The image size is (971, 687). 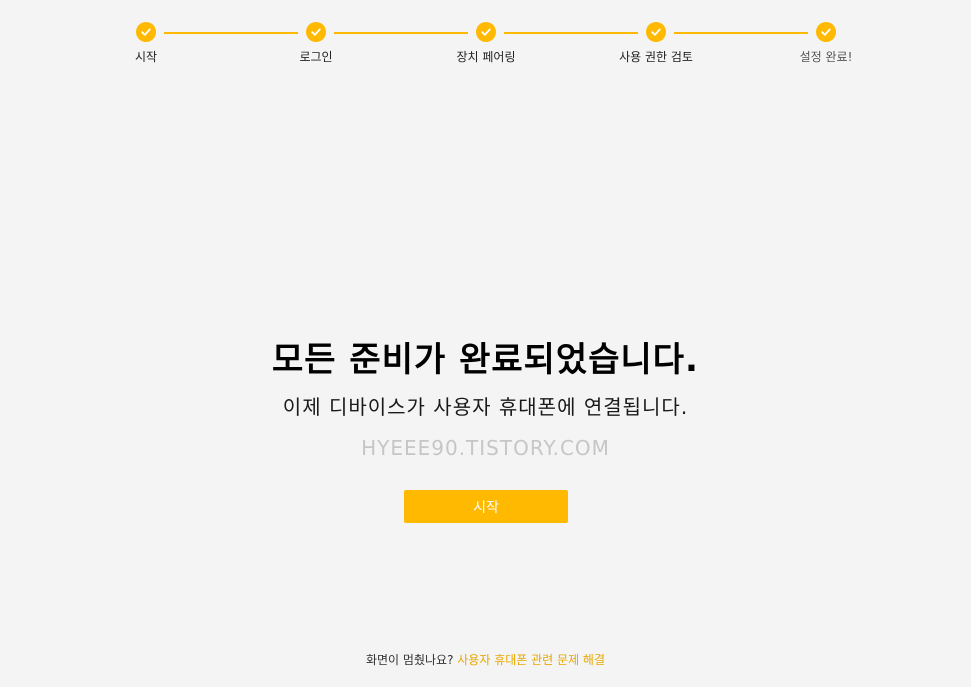 I want to click on footer-question: 화면이 멈췄나요?, so click(x=409, y=660).